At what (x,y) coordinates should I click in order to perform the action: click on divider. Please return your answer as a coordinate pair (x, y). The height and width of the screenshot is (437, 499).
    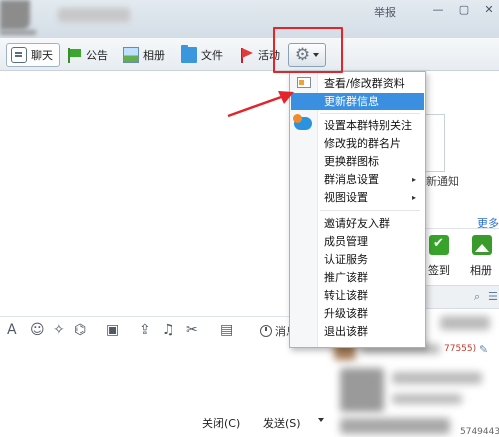
    Looking at the image, I should click on (460, 228).